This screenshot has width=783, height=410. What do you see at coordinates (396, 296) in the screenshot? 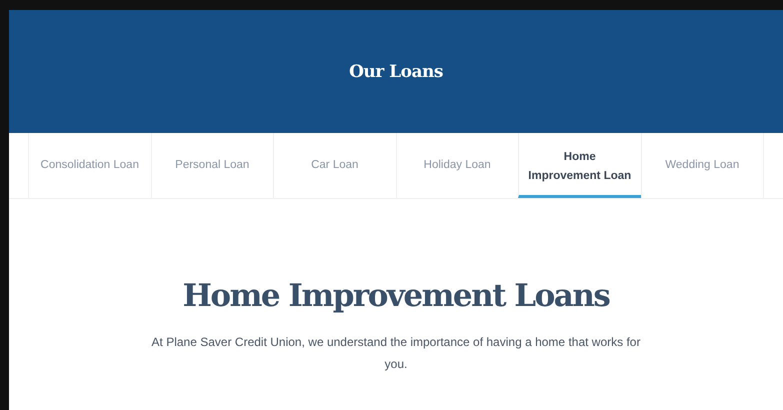
I see `section-heading: Home Improvement Loans` at bounding box center [396, 296].